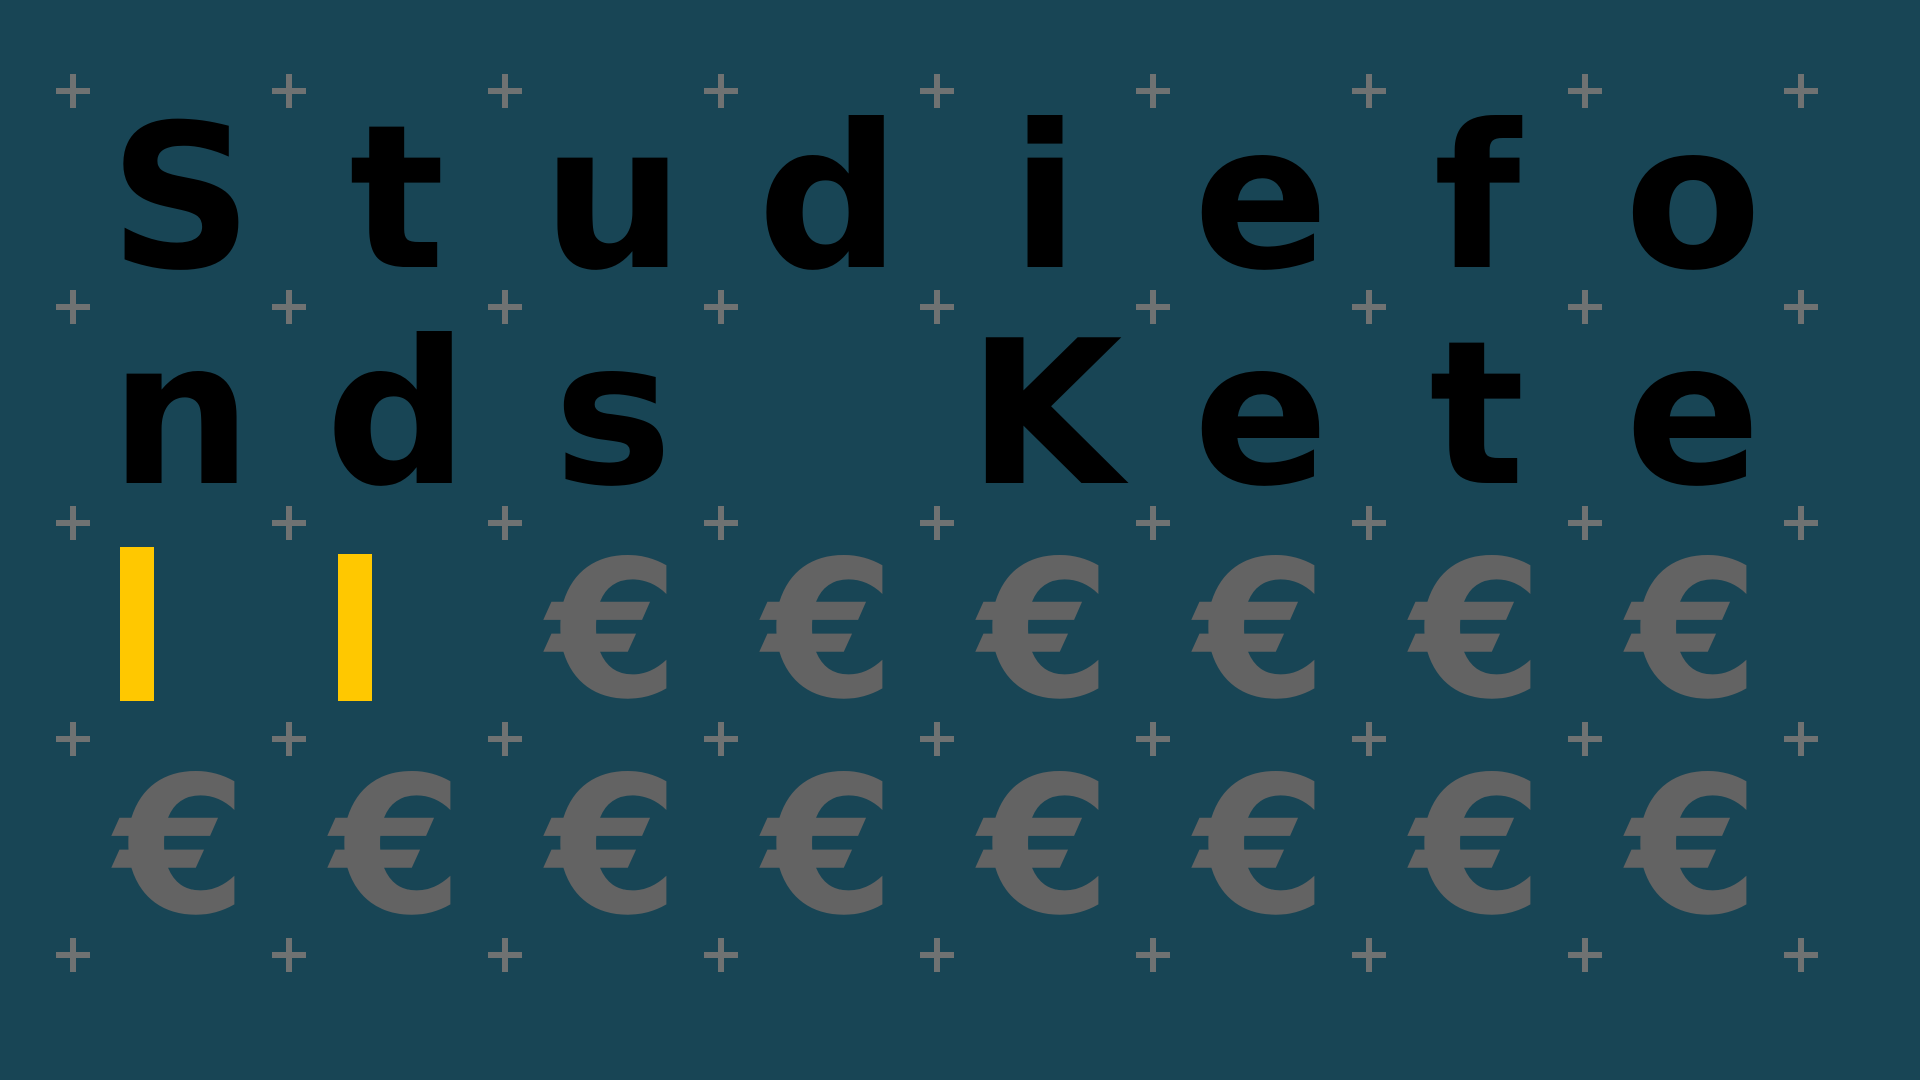 Image resolution: width=1920 pixels, height=1080 pixels. I want to click on title-letter-cell, so click(829, 415).